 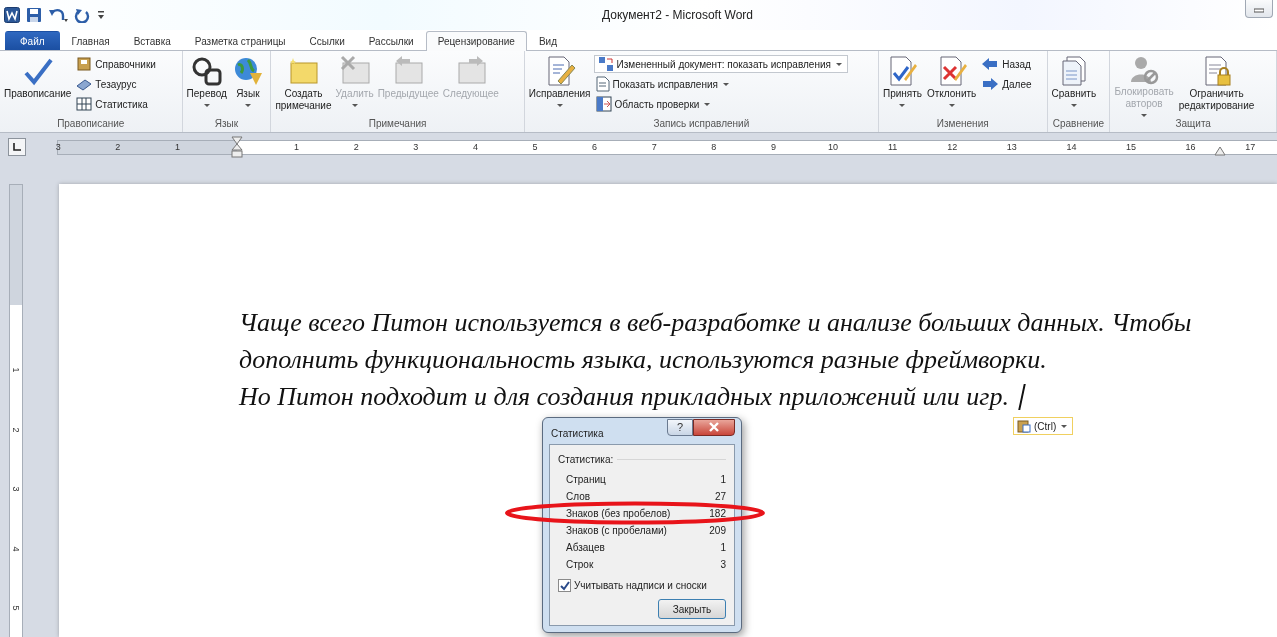 What do you see at coordinates (892, 147) in the screenshot?
I see `ruler-number: 11` at bounding box center [892, 147].